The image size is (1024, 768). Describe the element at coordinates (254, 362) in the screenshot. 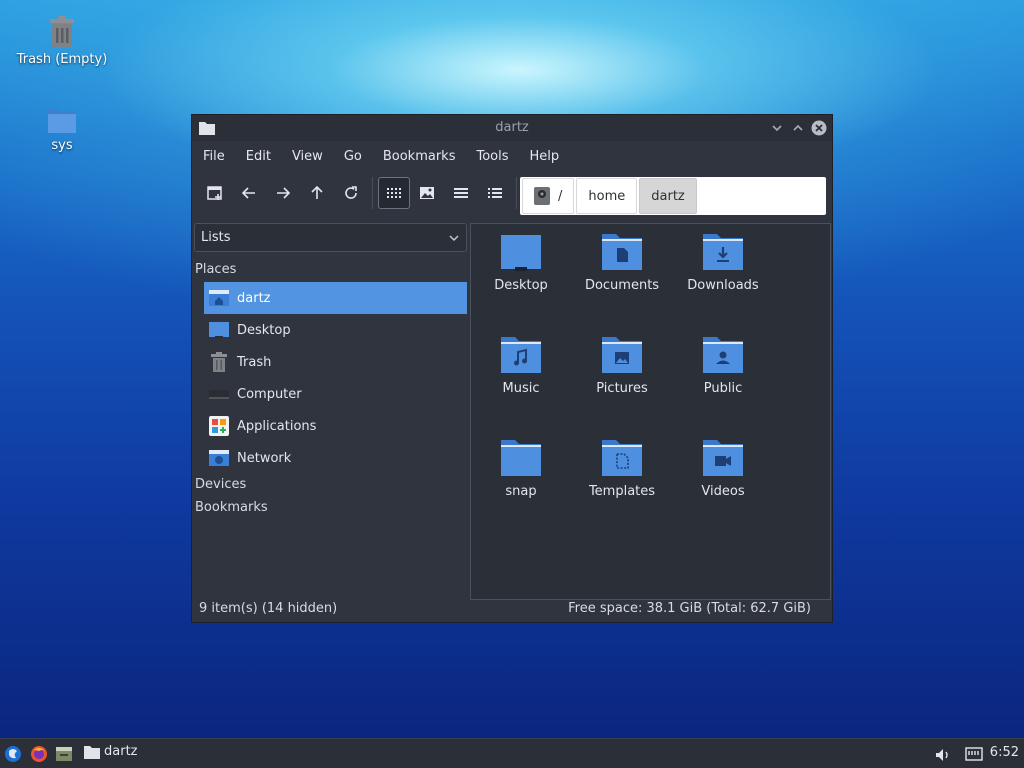

I see `sidebar-item-label: Trash` at that location.